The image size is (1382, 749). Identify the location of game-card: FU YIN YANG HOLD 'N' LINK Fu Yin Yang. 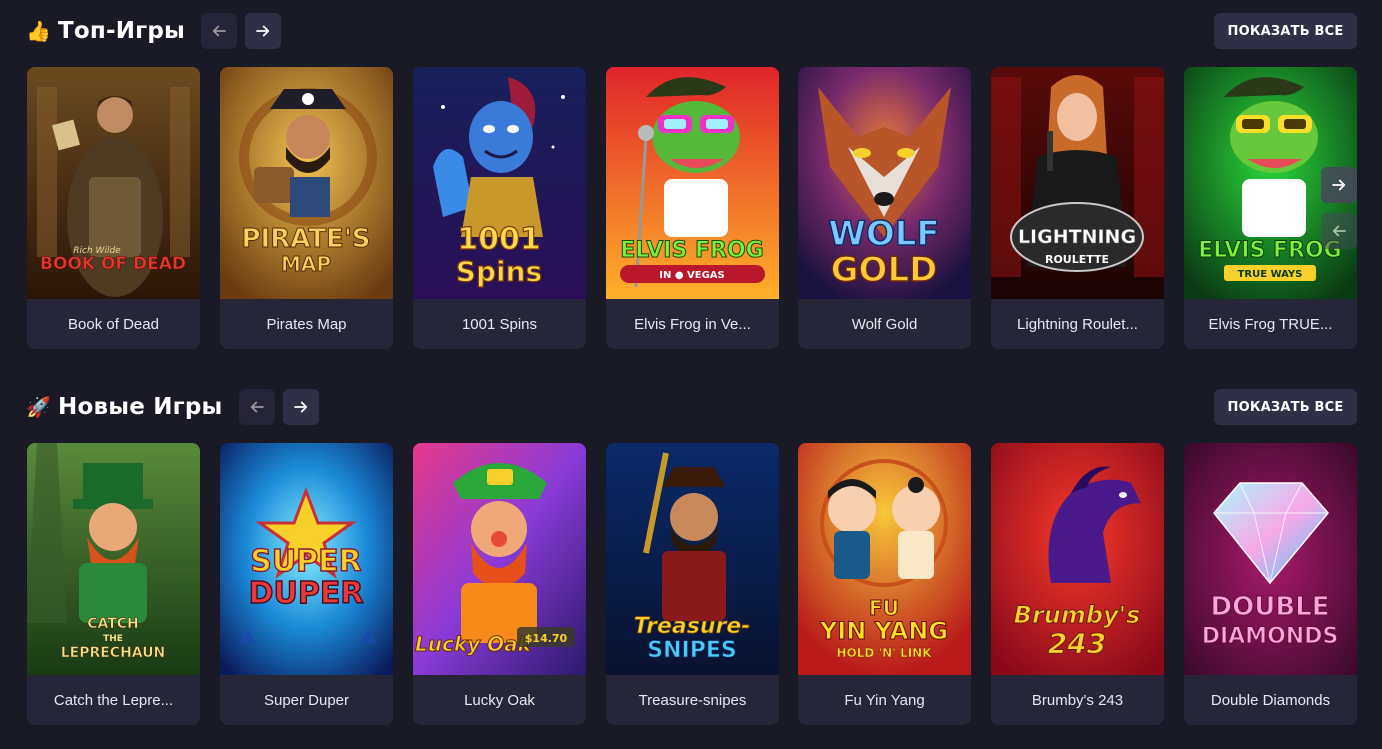
(884, 584).